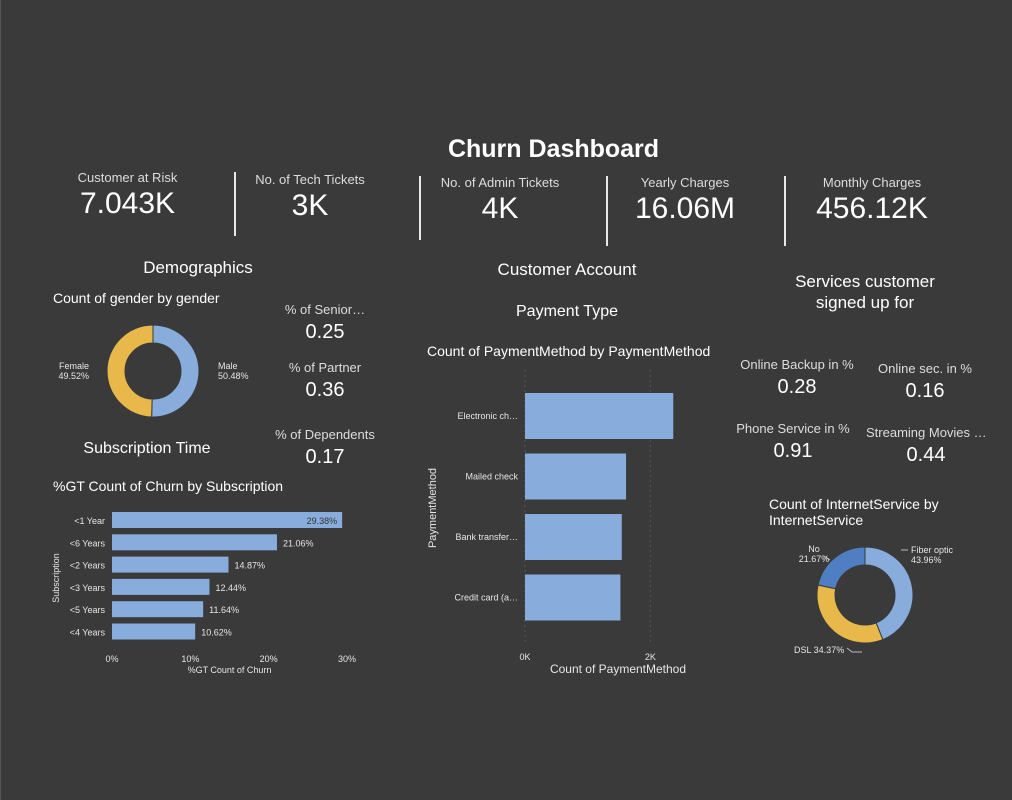 This screenshot has height=800, width=1012. Describe the element at coordinates (127, 177) in the screenshot. I see `kpi-label: Customer at Risk` at that location.